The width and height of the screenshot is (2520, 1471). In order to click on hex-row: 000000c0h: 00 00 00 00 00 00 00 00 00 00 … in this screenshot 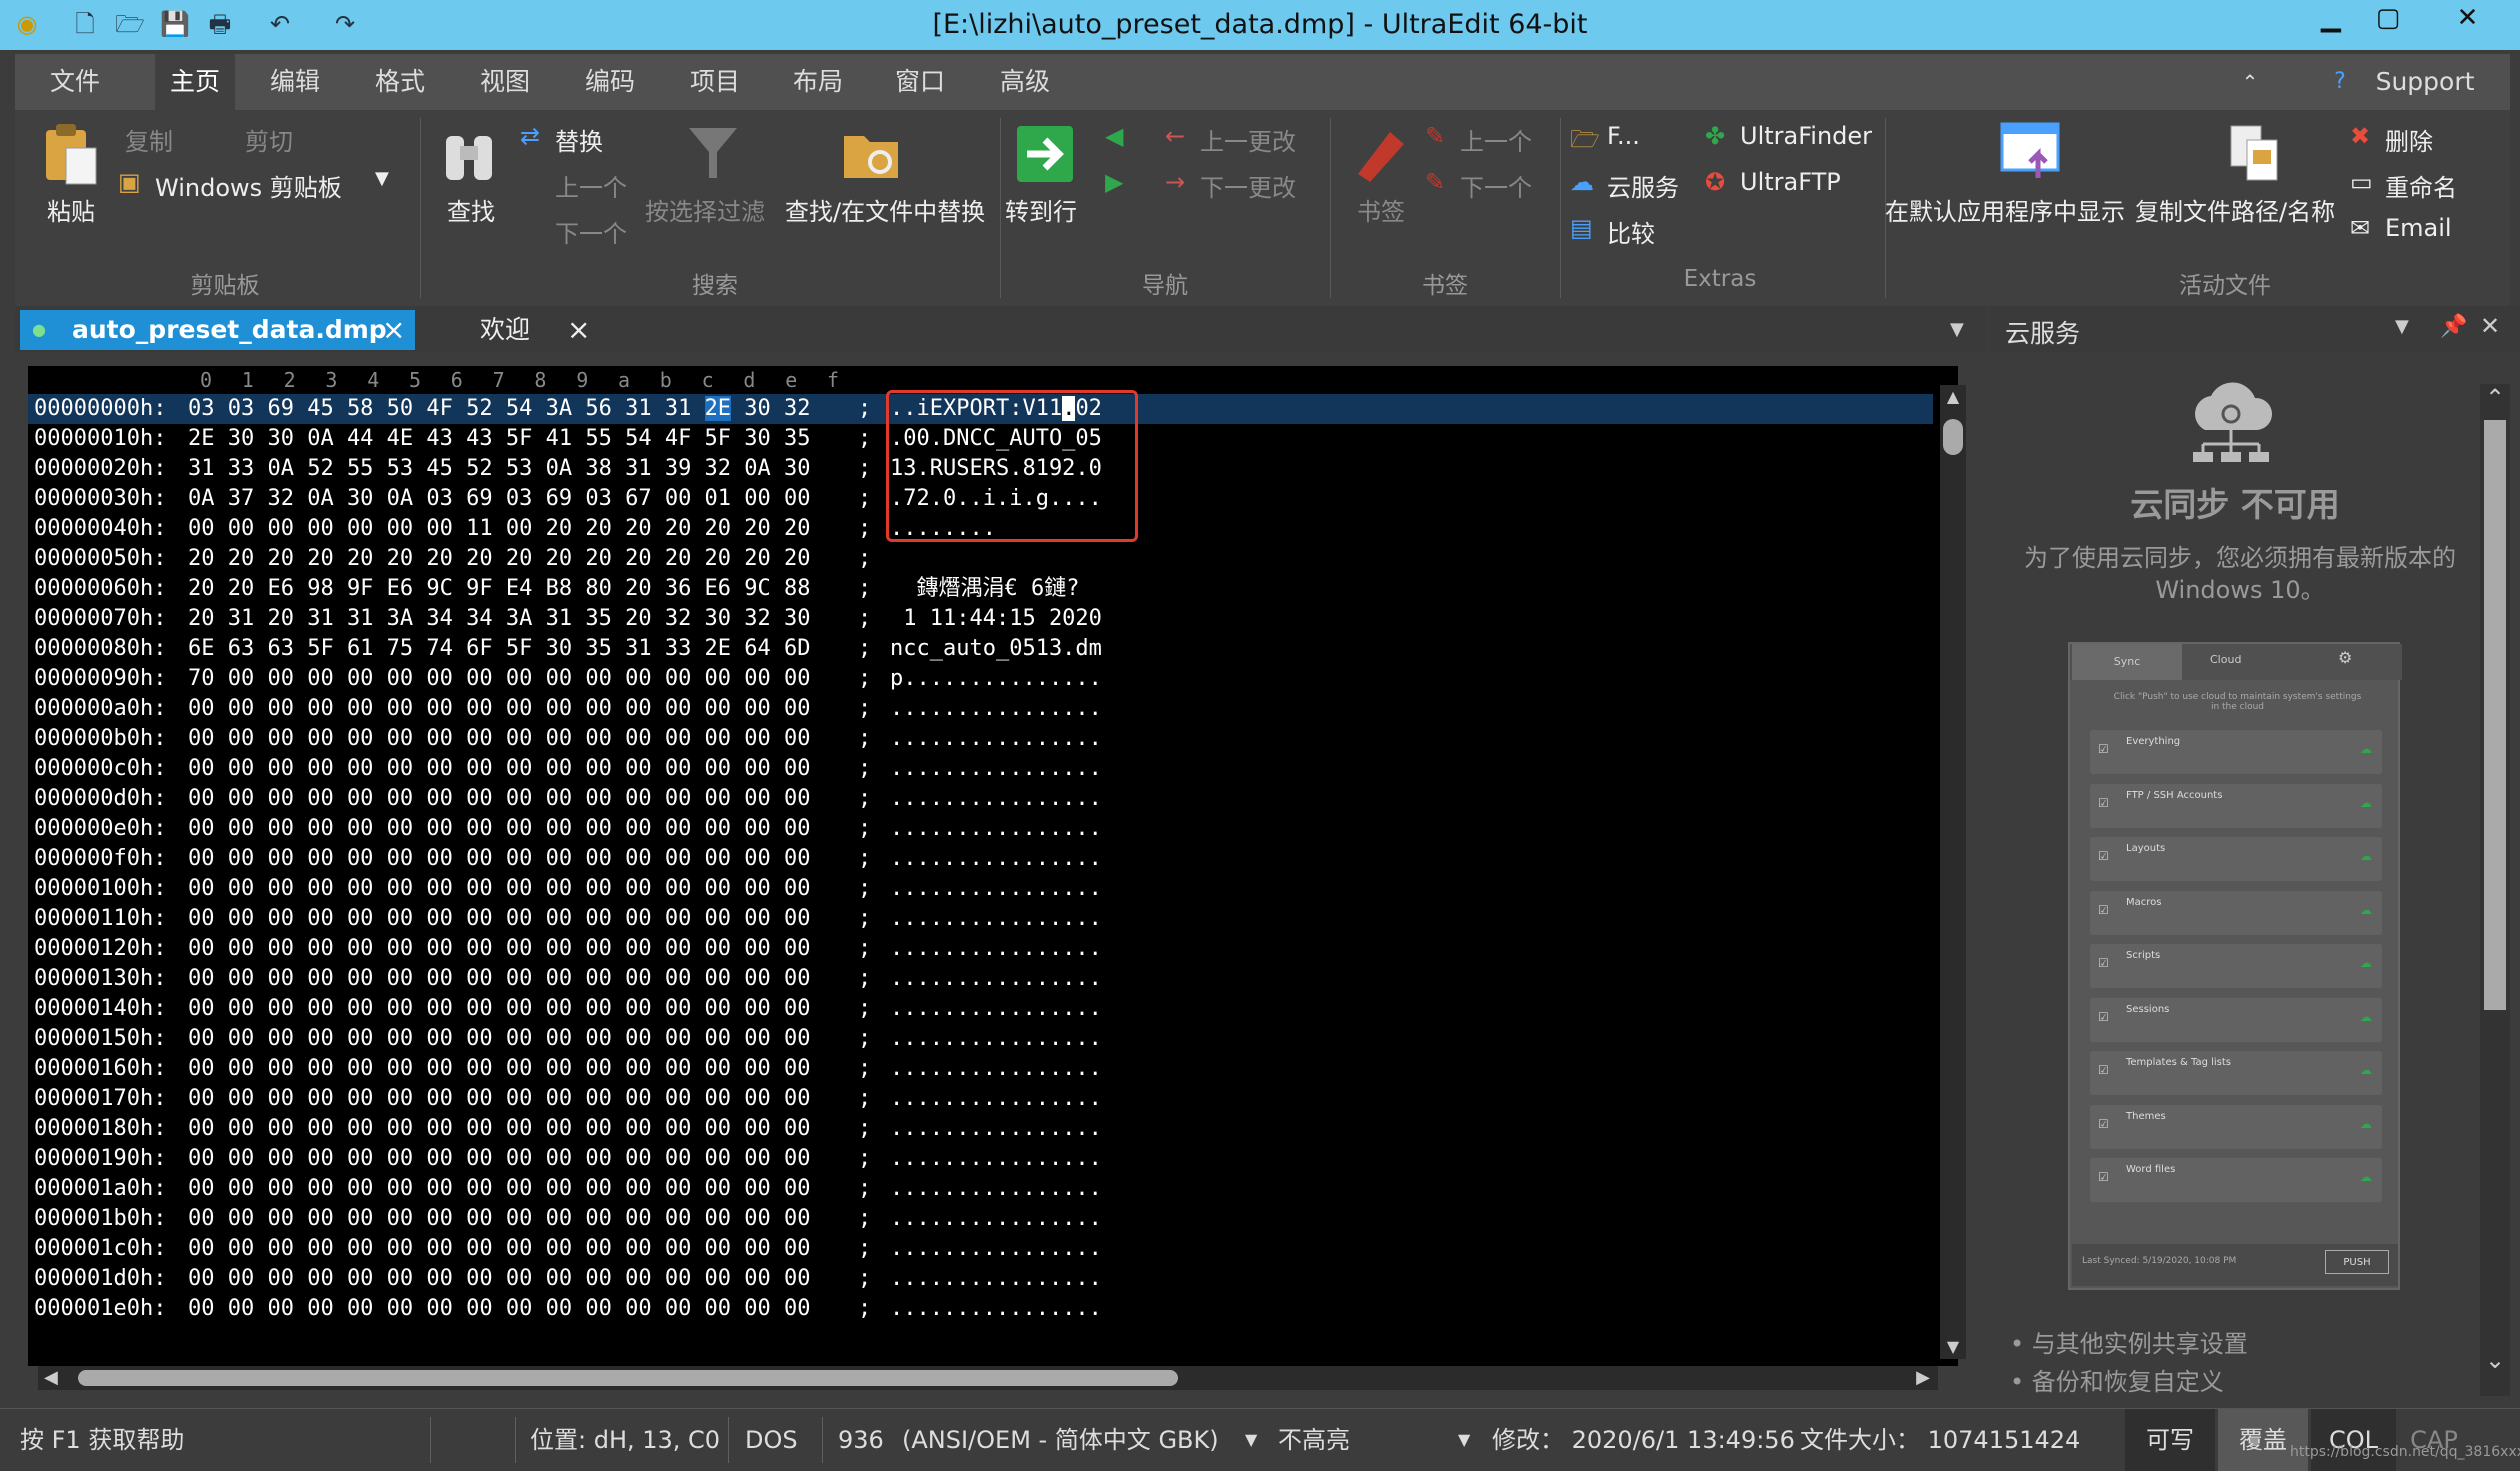, I will do `click(980, 769)`.